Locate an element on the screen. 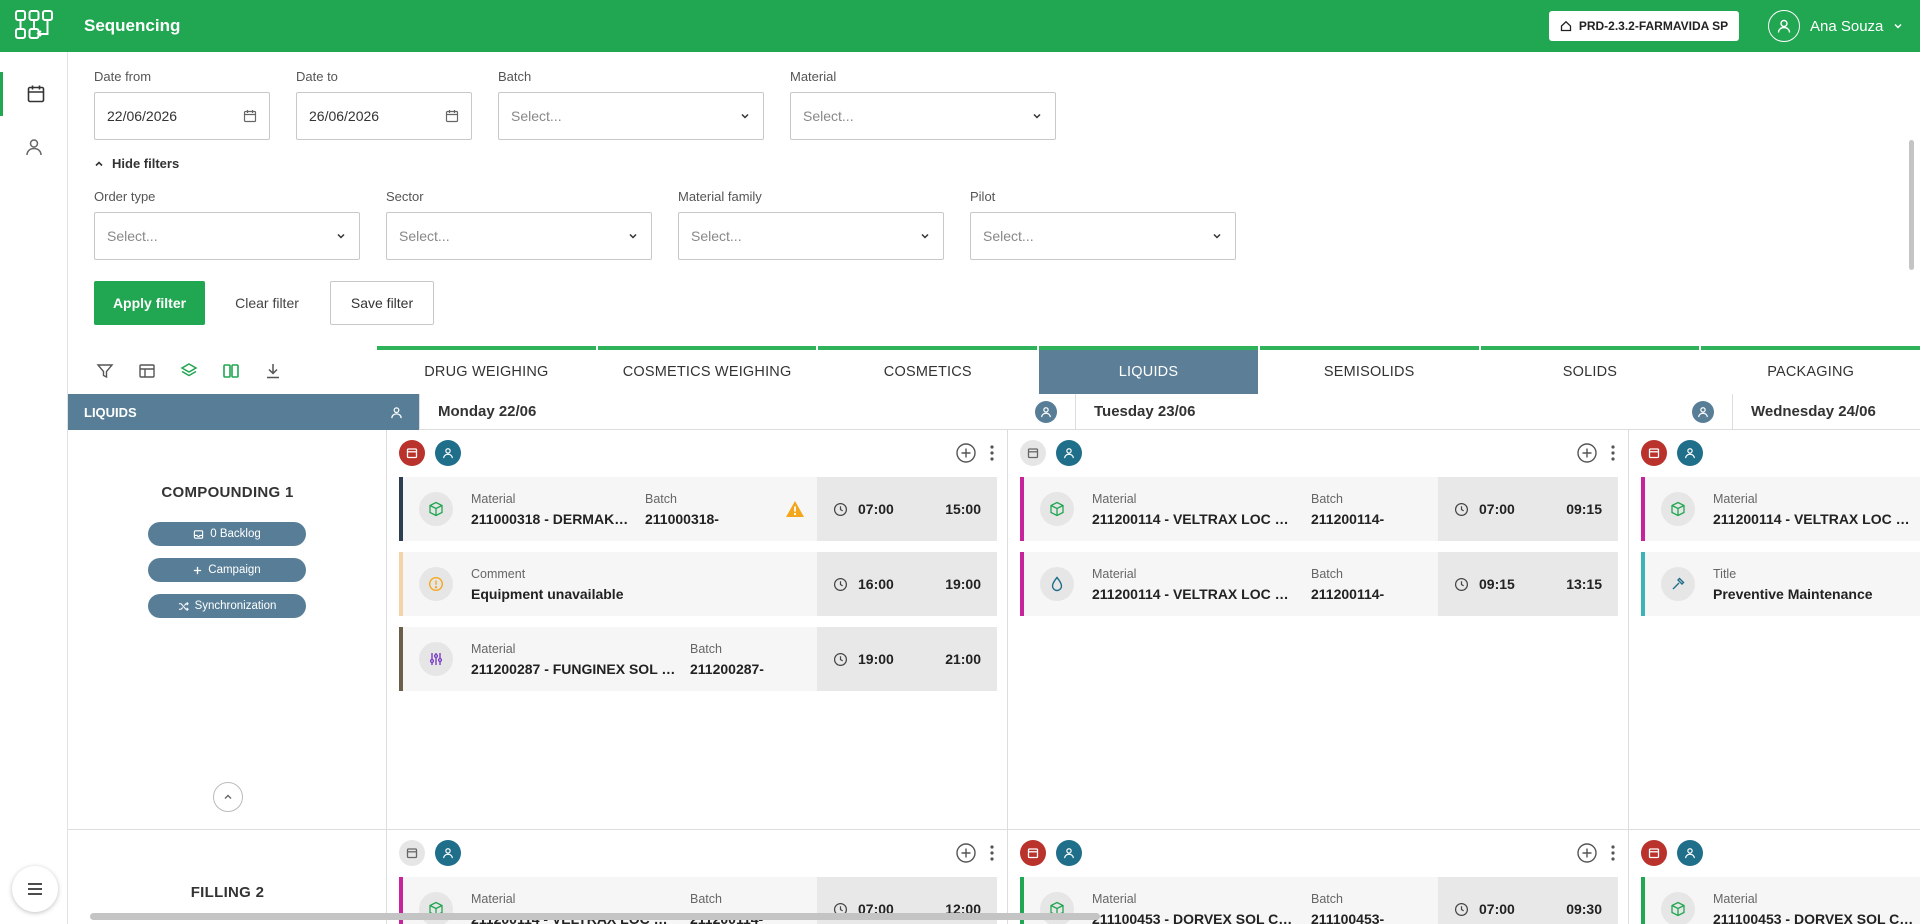 This screenshot has width=1920, height=924. start-time: 19:00 is located at coordinates (876, 659).